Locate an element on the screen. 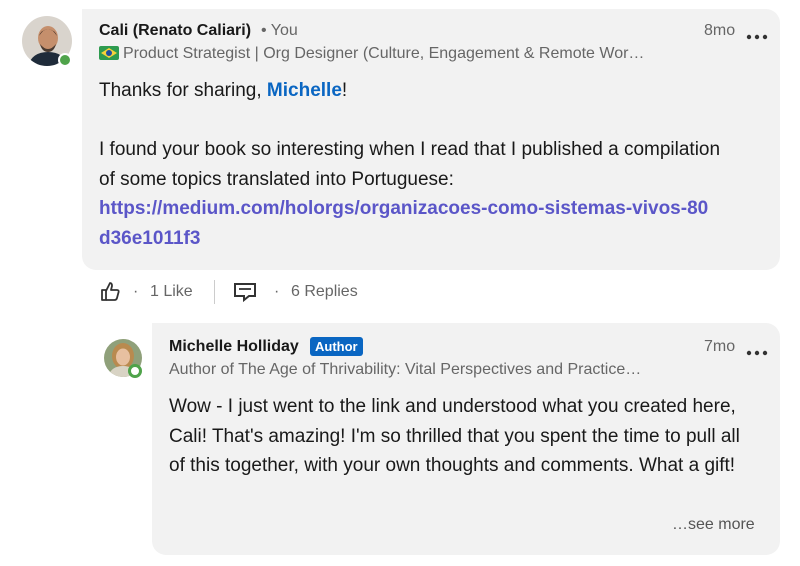  comment-author-name: Cali (Renato Caliari) is located at coordinates (175, 31).